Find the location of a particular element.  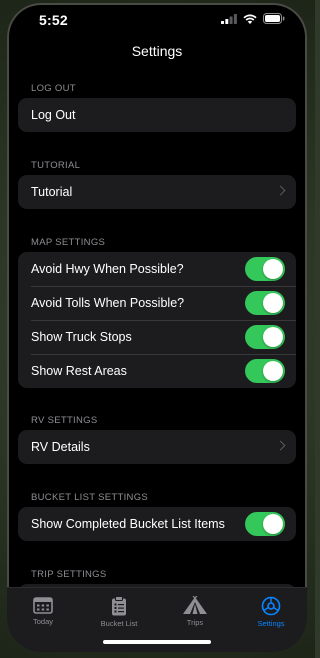

tab-bucket-list-label: Bucket List is located at coordinates (119, 623).